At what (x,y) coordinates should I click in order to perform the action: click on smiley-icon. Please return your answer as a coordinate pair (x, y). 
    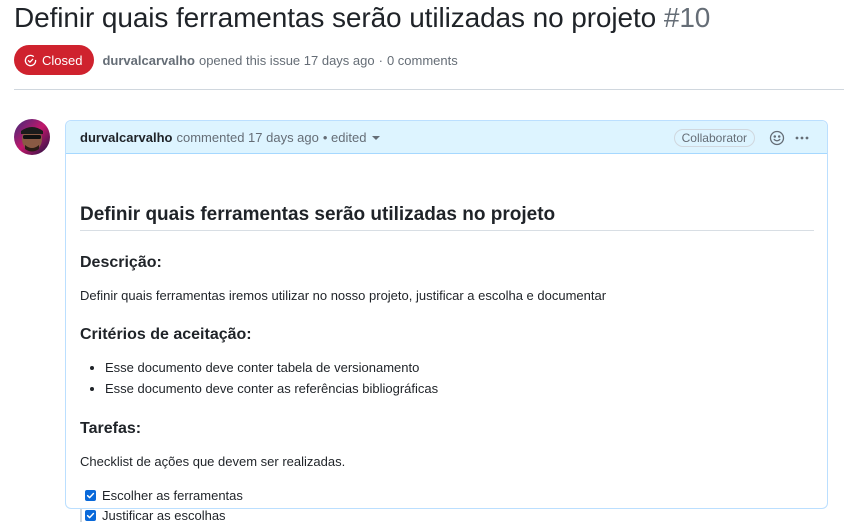
    Looking at the image, I should click on (777, 137).